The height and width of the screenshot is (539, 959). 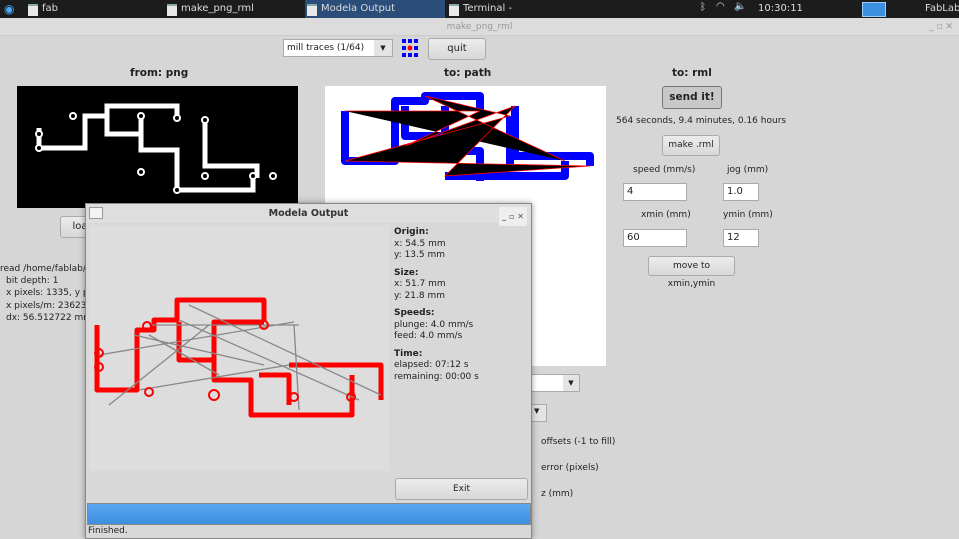 What do you see at coordinates (741, 192) in the screenshot?
I see `jog-input: 1.0` at bounding box center [741, 192].